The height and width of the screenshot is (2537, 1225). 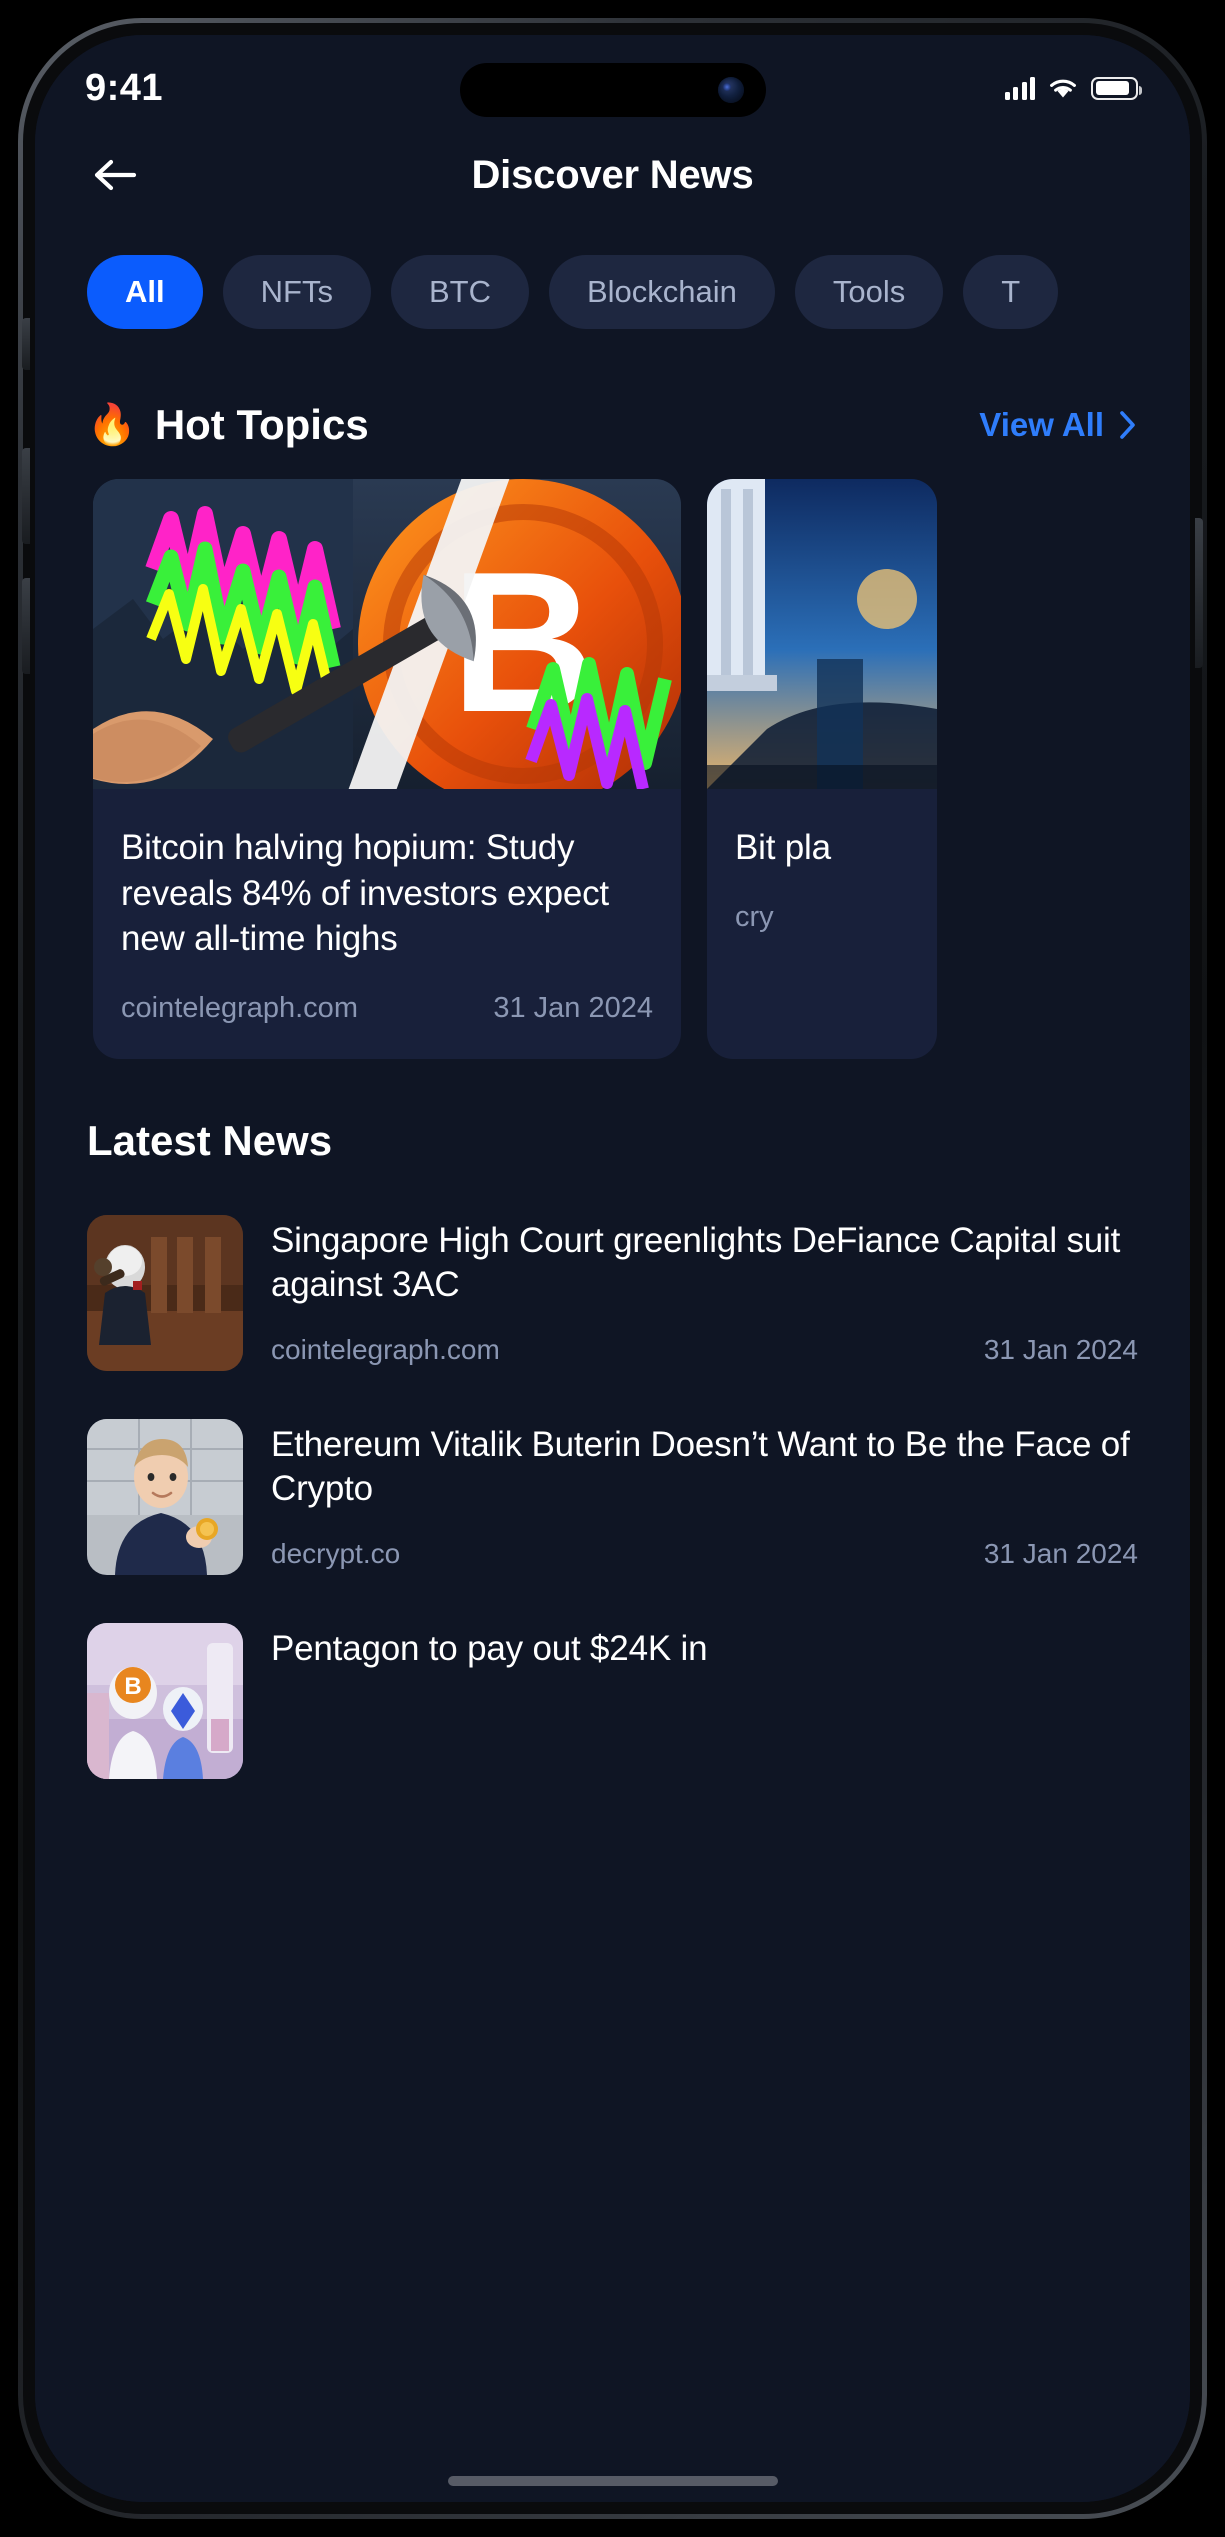 I want to click on hot-topics-label: Hot Topics, so click(x=261, y=424).